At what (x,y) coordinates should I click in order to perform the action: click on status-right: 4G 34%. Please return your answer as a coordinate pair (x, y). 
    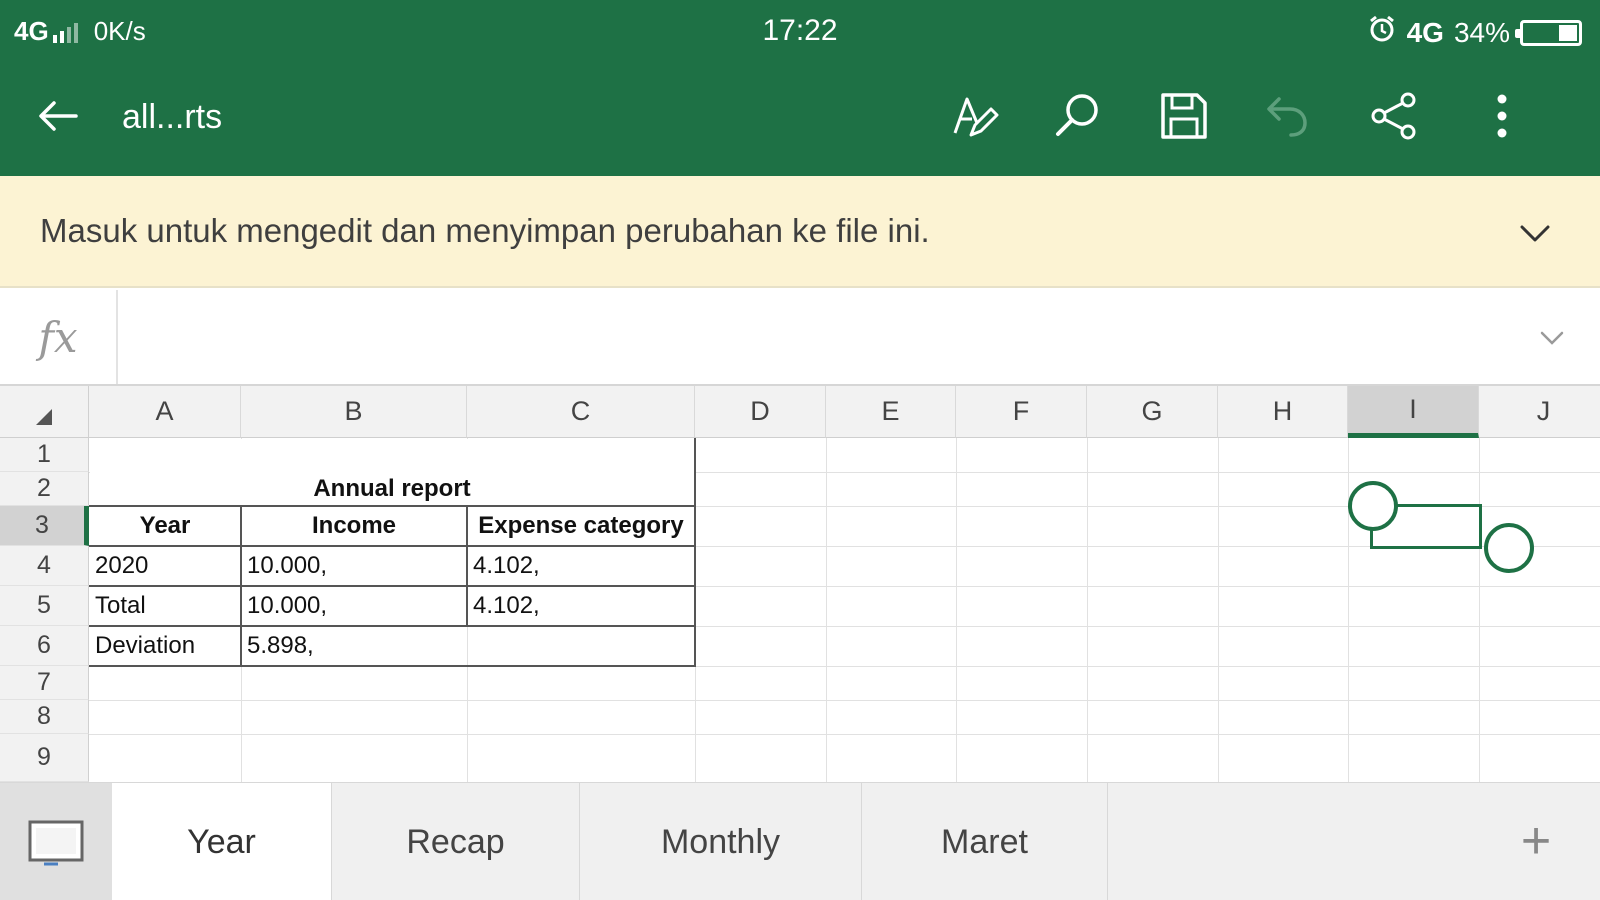
    Looking at the image, I should click on (1474, 32).